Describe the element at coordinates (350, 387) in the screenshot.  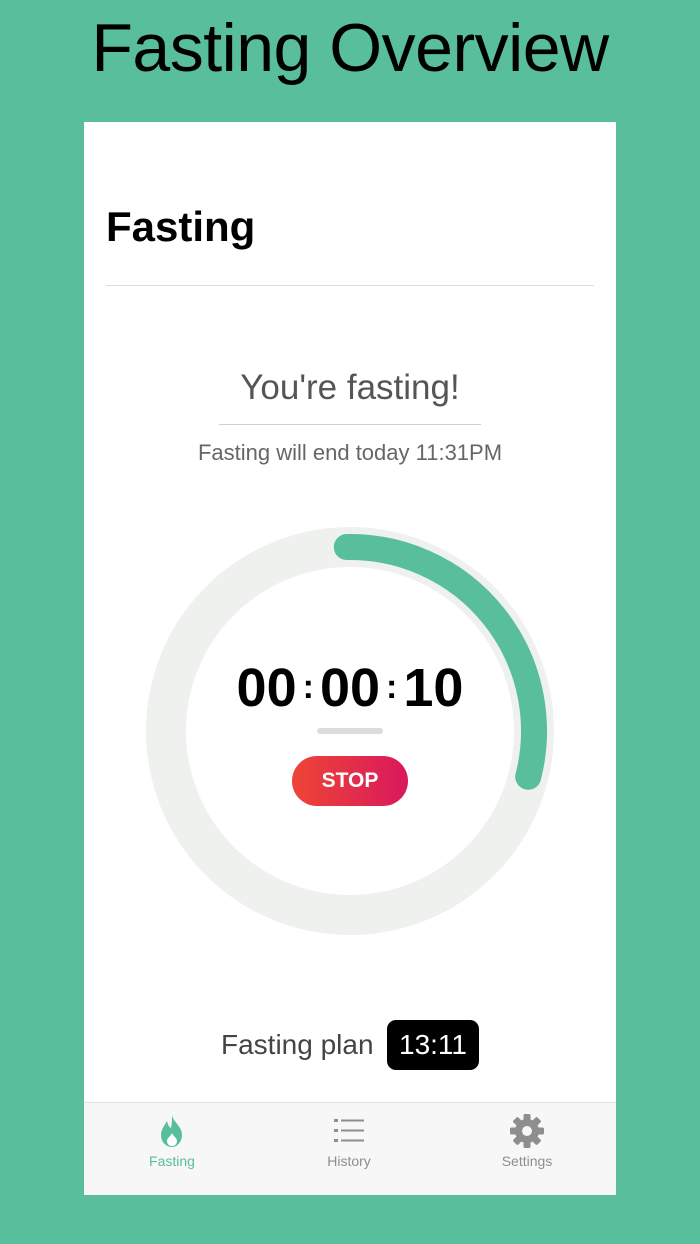
I see `fasting-status-heading: You're fasting!` at that location.